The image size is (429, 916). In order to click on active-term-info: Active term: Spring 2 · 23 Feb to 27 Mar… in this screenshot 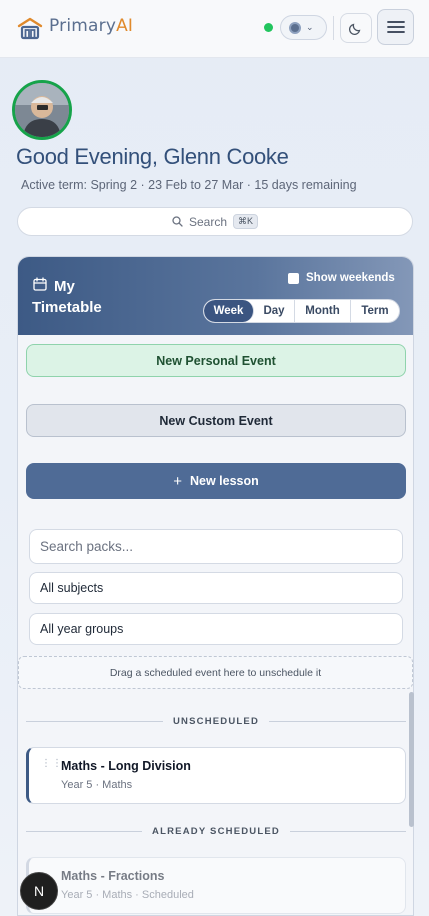, I will do `click(189, 185)`.